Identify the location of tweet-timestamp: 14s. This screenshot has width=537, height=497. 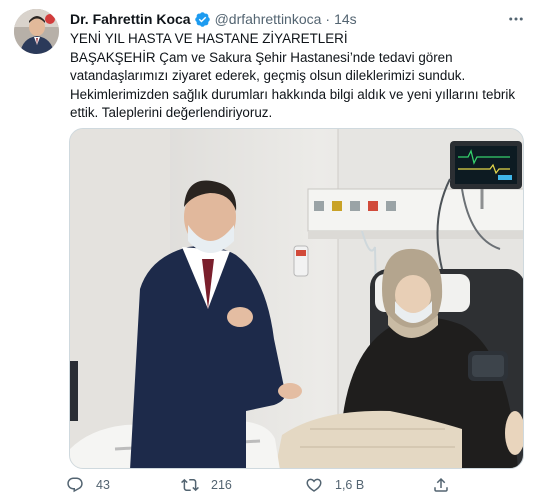
(345, 19).